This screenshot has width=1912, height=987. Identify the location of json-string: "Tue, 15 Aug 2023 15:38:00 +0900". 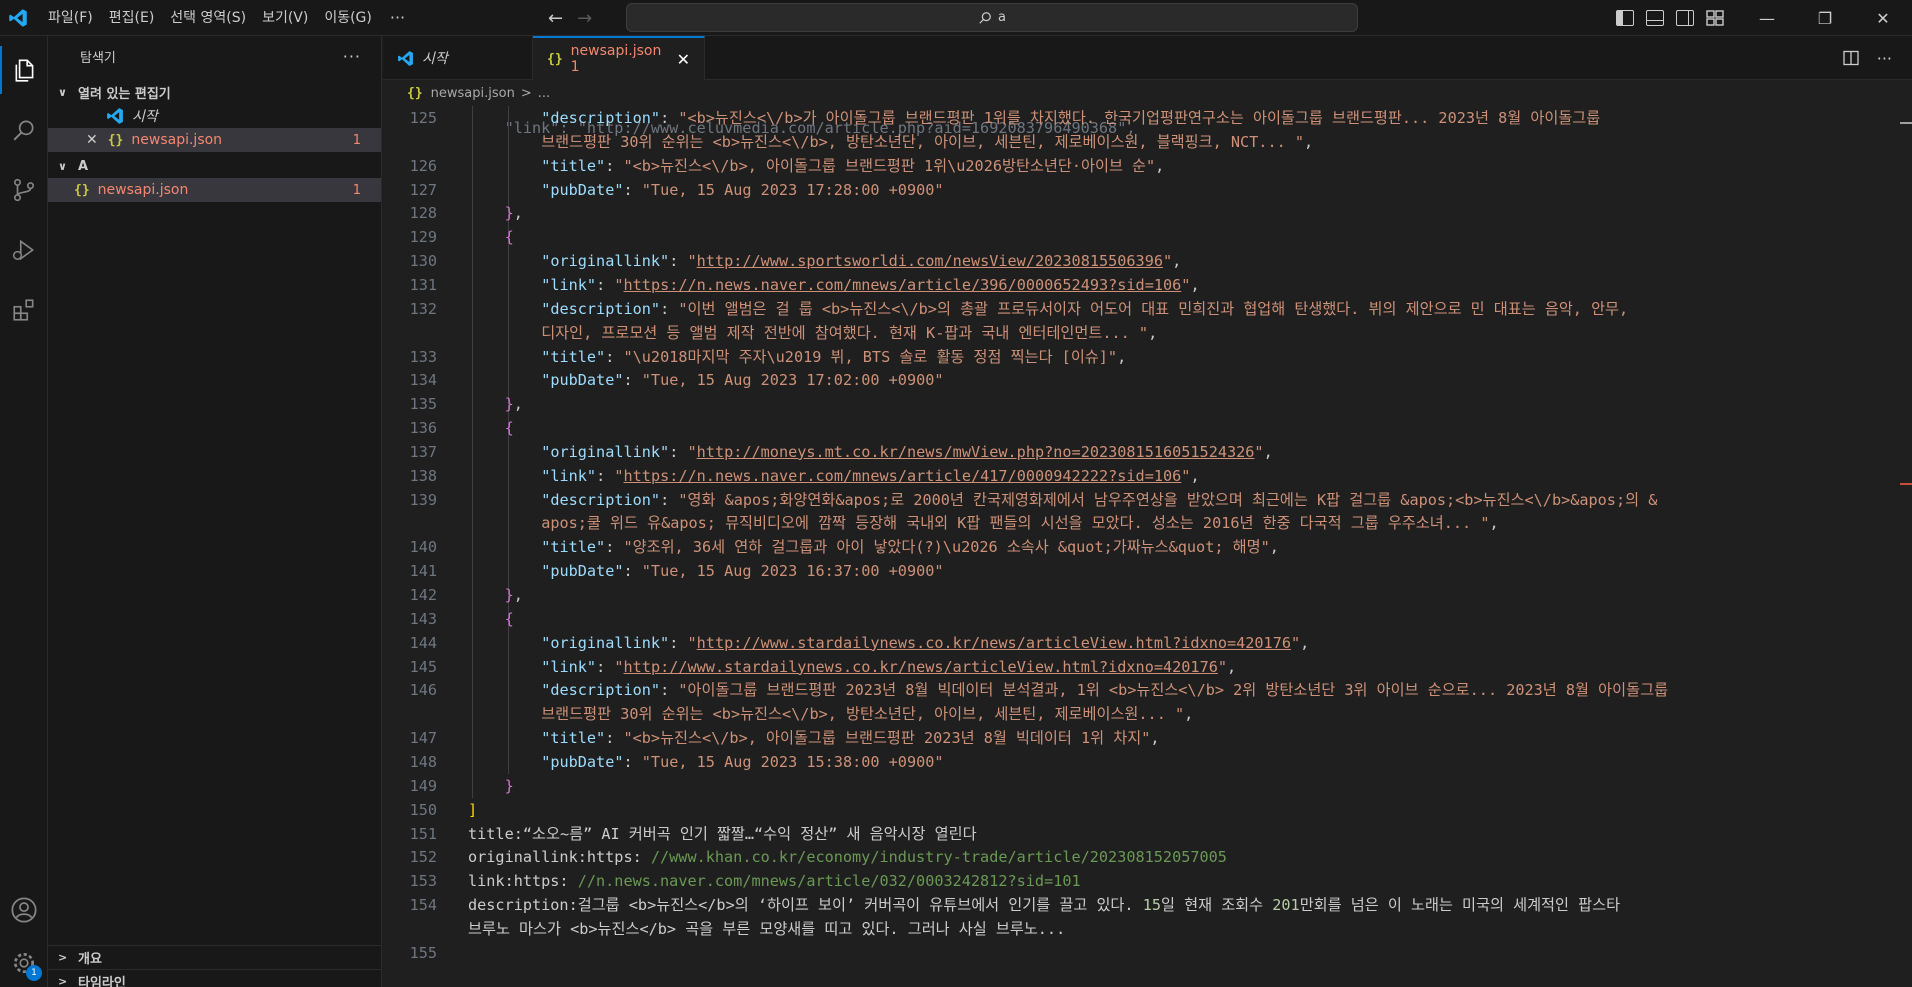
(792, 761).